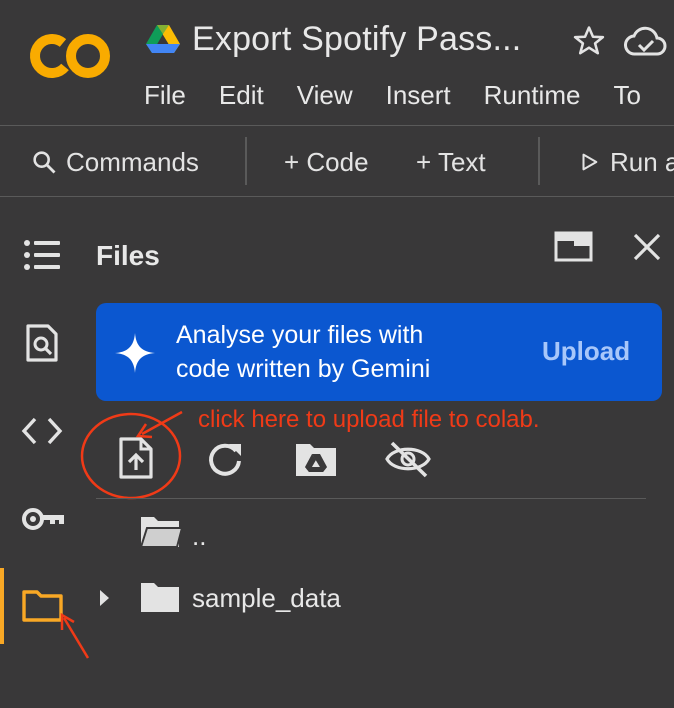  What do you see at coordinates (160, 599) in the screenshot?
I see `folder-icon` at bounding box center [160, 599].